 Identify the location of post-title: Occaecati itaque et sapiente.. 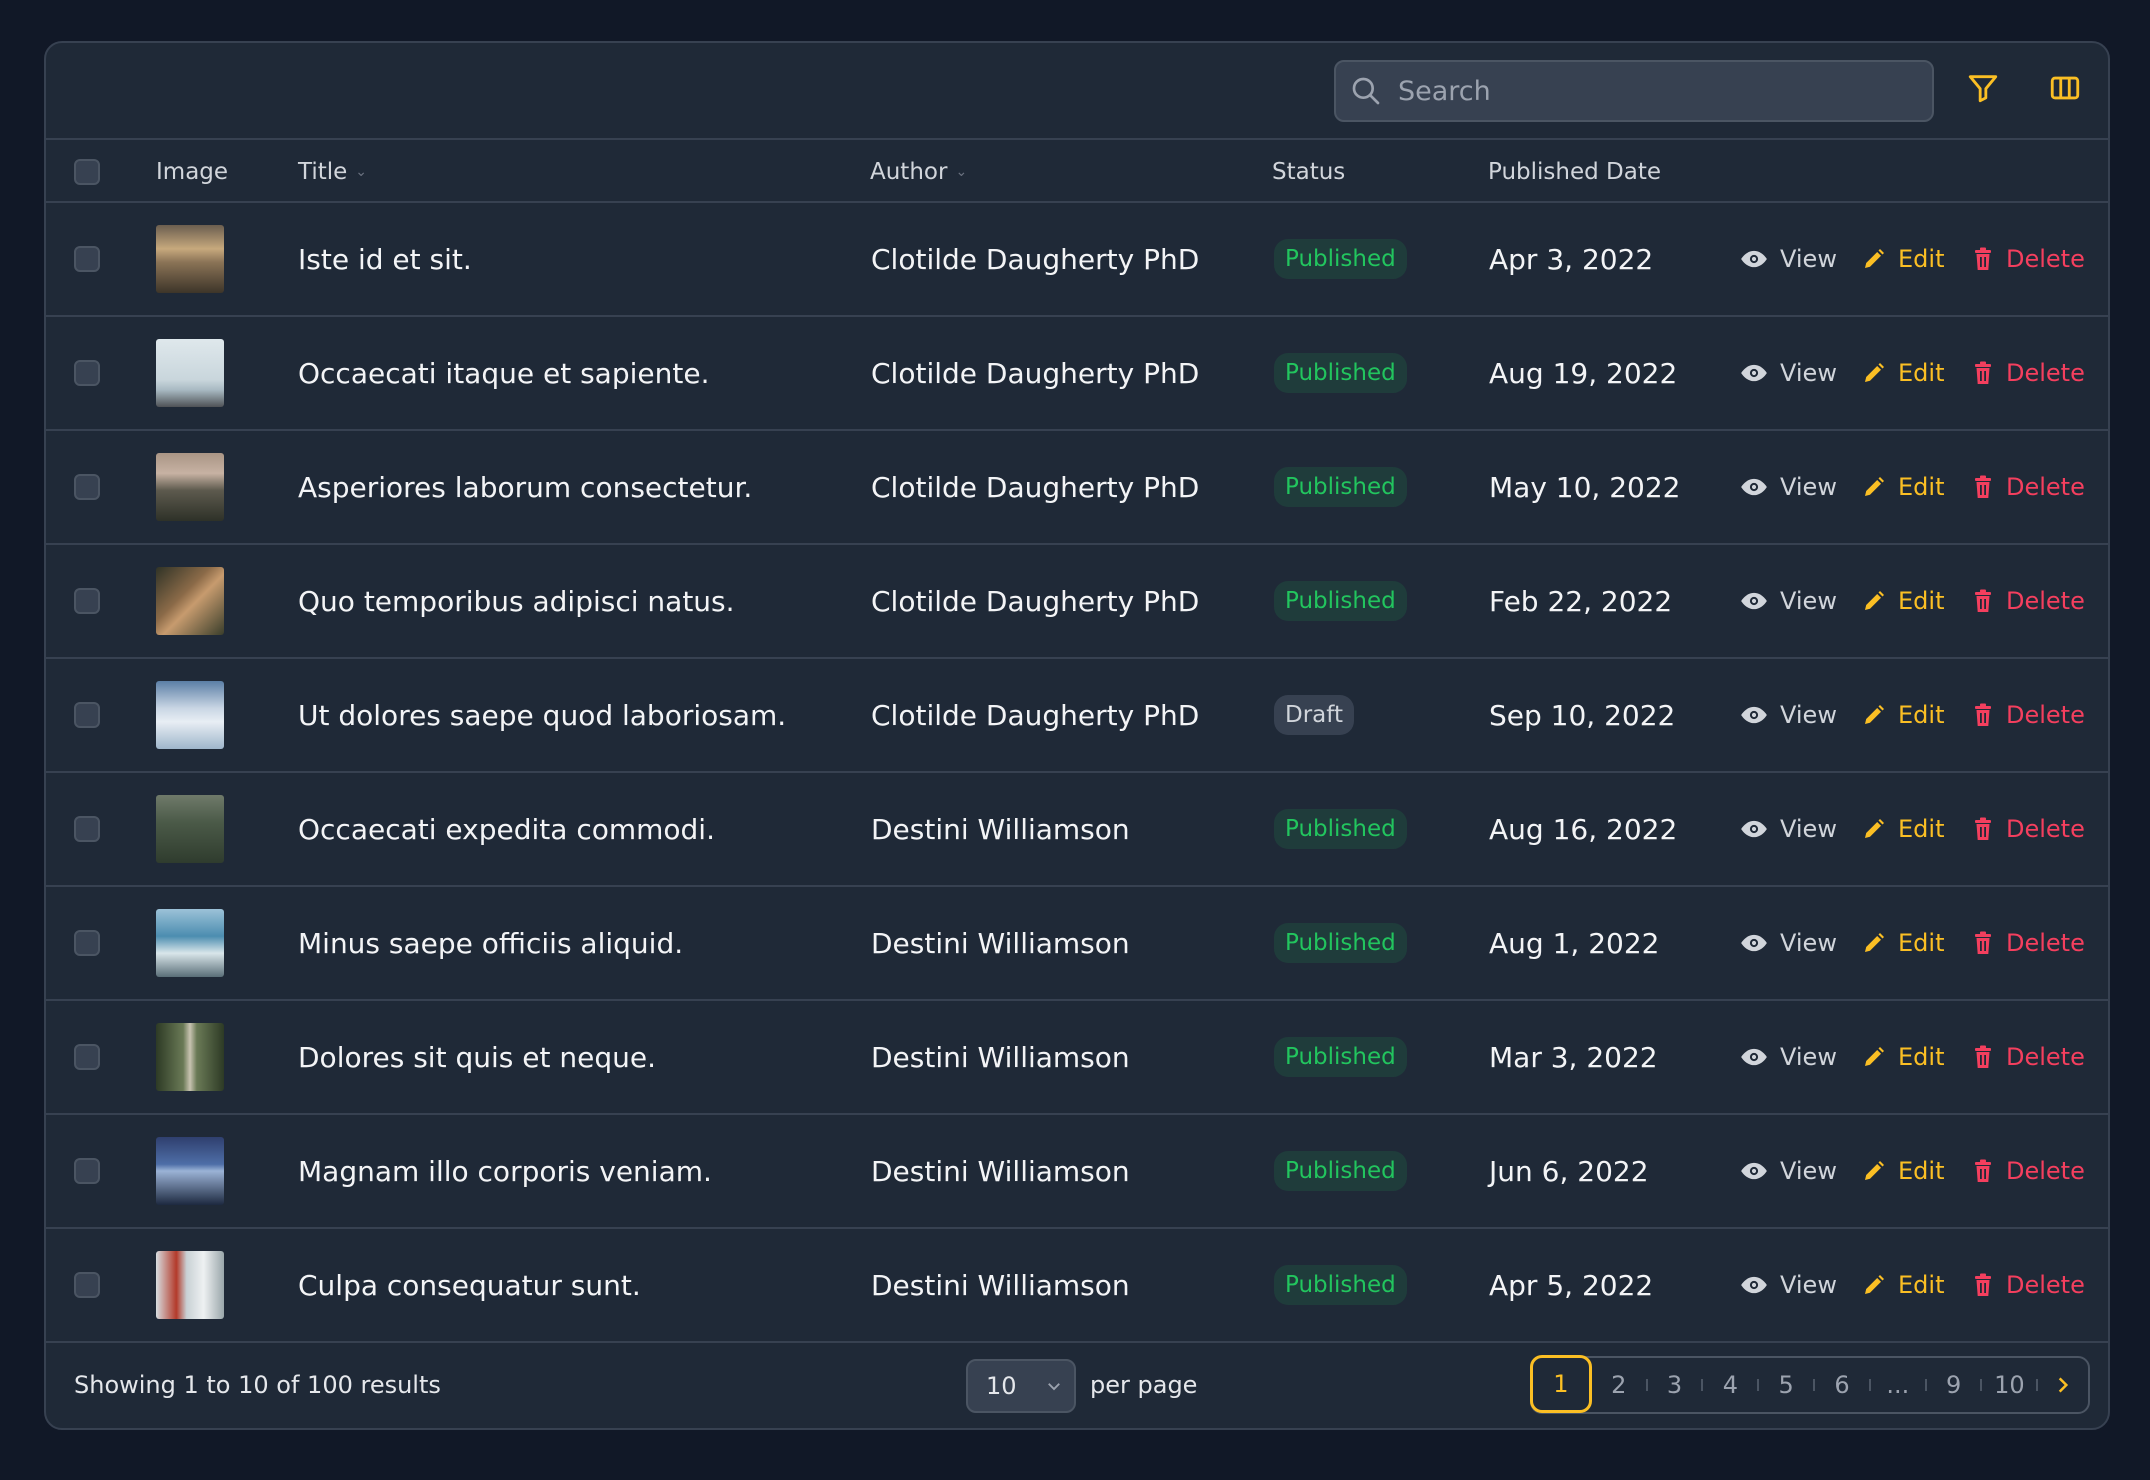
(503, 373).